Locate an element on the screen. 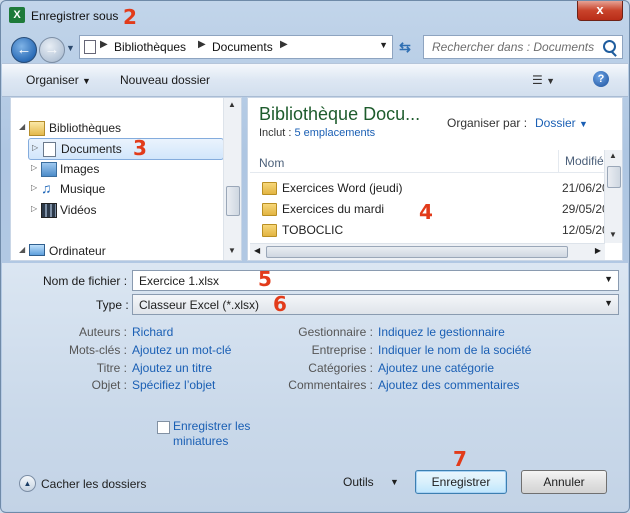  tree-item-documents: ▷ Documents is located at coordinates (126, 149).